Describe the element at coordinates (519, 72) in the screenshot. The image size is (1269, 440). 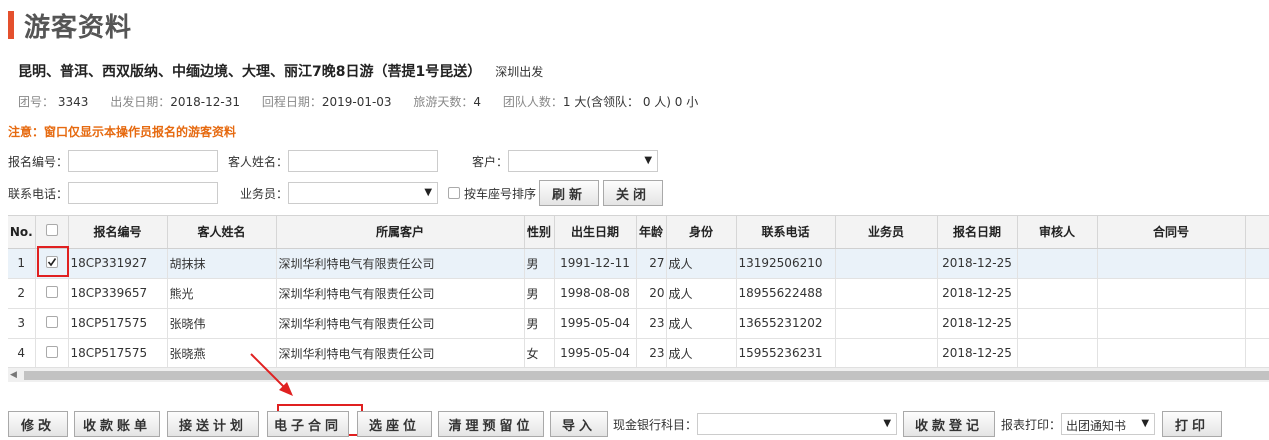
I see `tour-departure: 深圳出发` at that location.